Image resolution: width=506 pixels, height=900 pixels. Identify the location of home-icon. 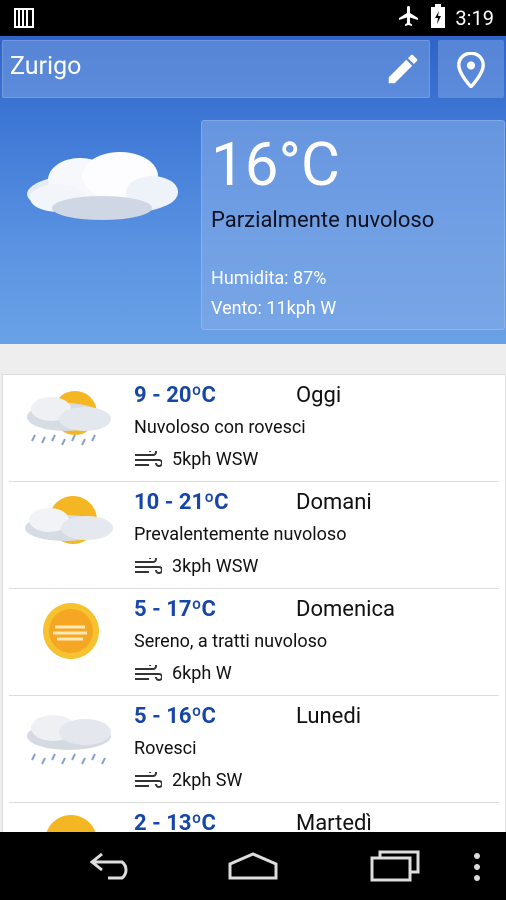
(253, 868).